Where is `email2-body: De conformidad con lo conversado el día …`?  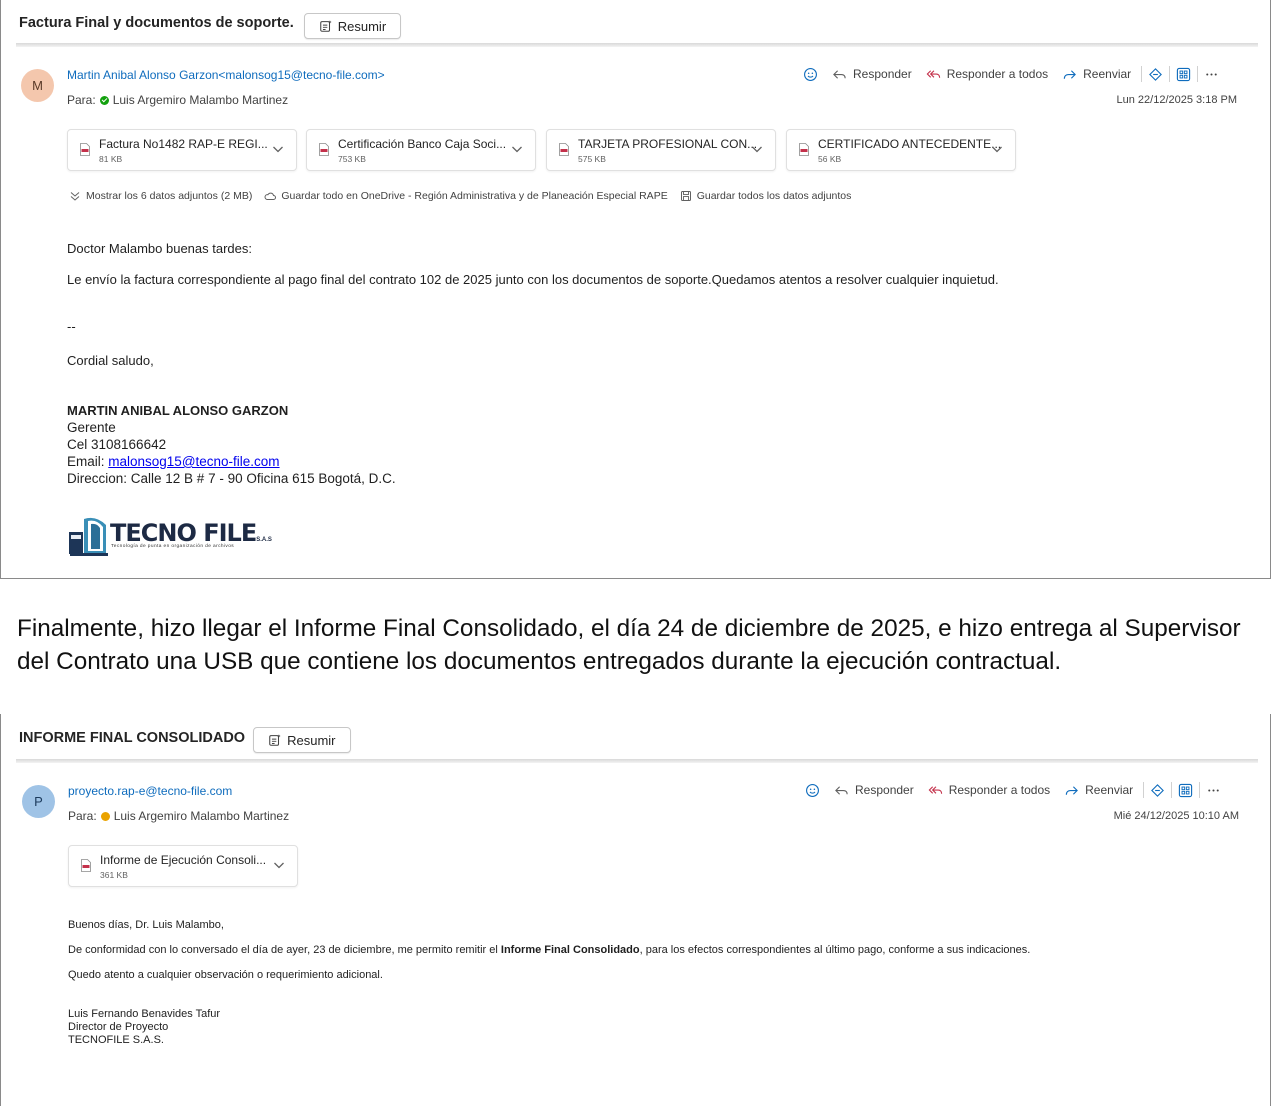
email2-body: De conformidad con lo conversado el día … is located at coordinates (549, 950).